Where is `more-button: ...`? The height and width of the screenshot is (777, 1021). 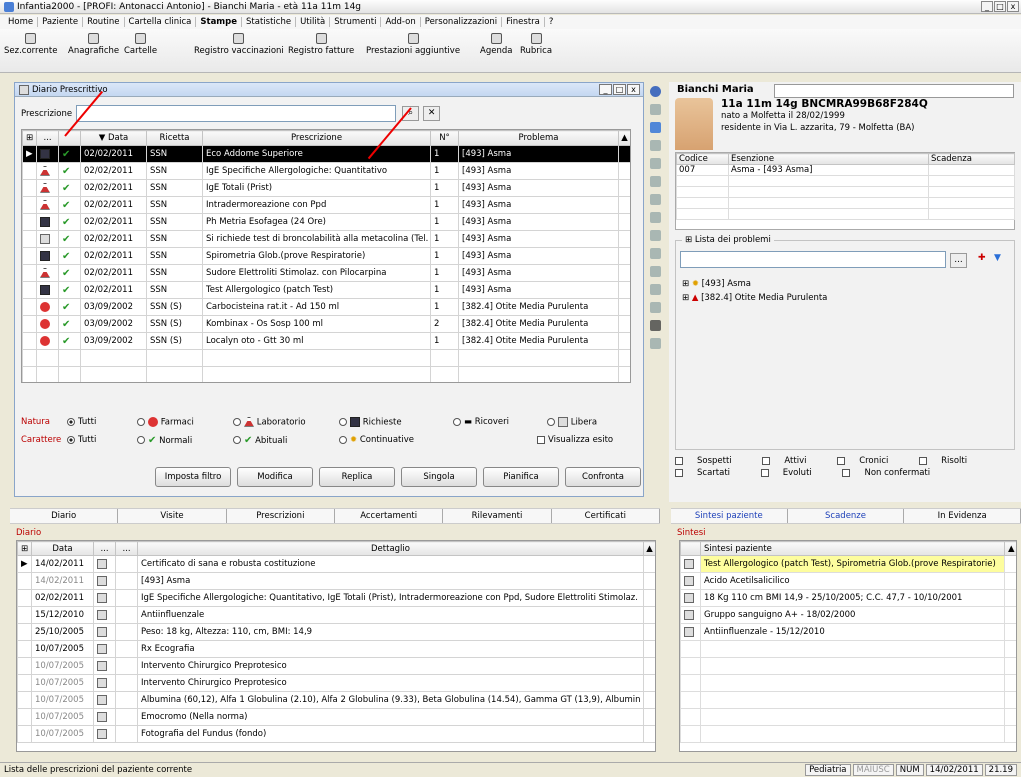 more-button: ... is located at coordinates (958, 260).